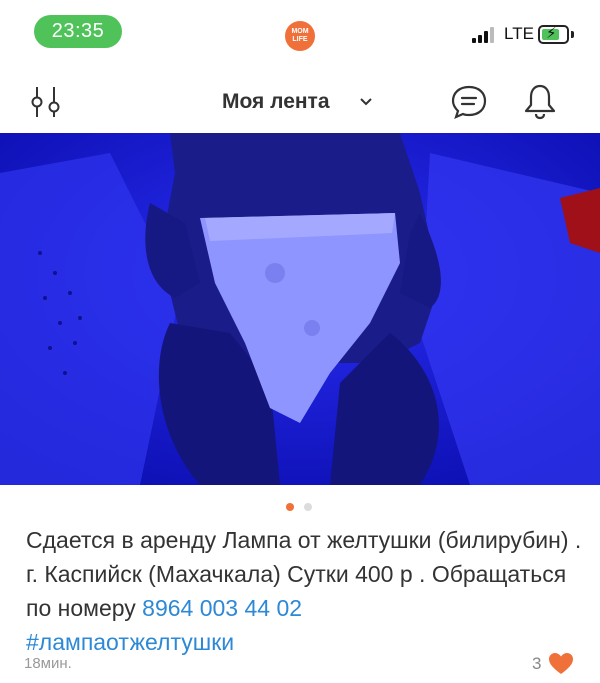 The height and width of the screenshot is (683, 600). Describe the element at coordinates (78, 31) in the screenshot. I see `status-time: 23:35` at that location.